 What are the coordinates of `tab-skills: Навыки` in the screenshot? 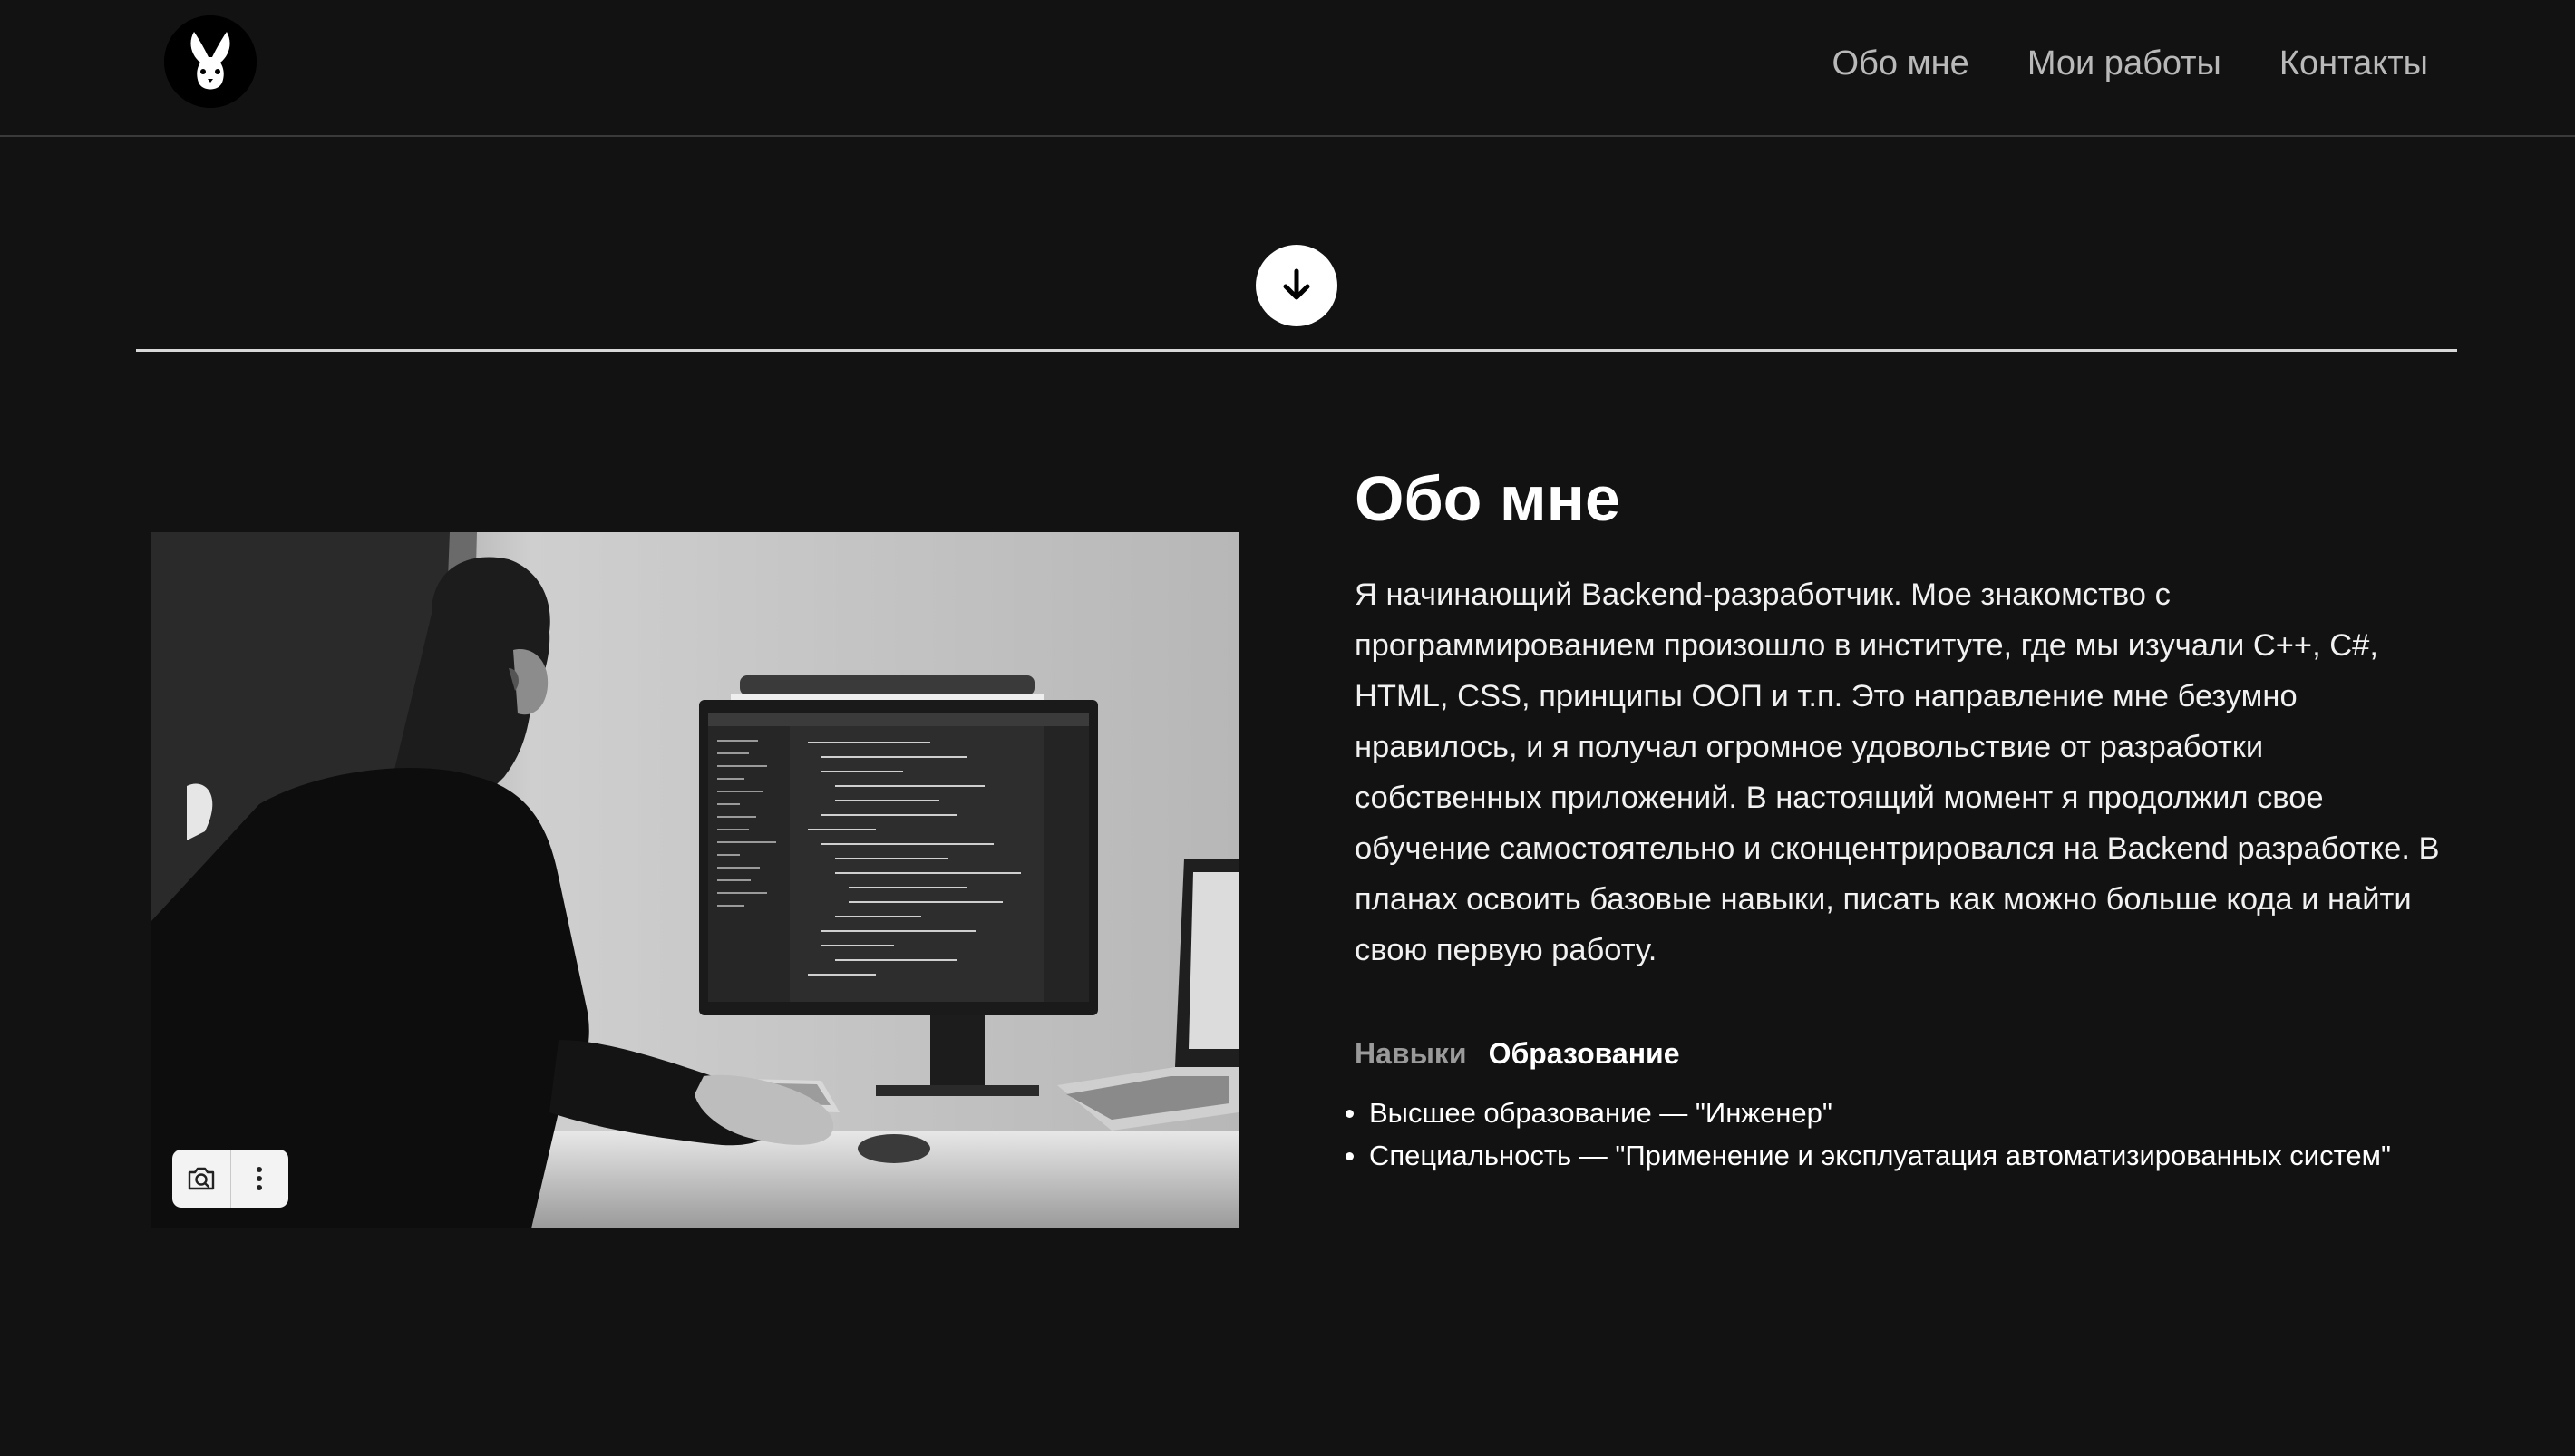 It's located at (1411, 1054).